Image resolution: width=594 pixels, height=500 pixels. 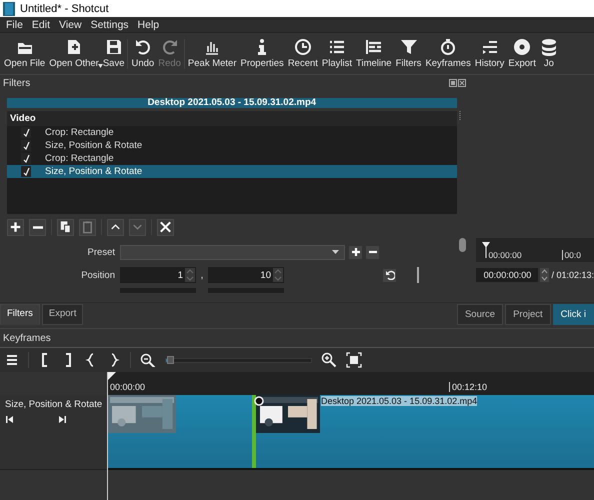 What do you see at coordinates (303, 47) in the screenshot?
I see `clock-icon` at bounding box center [303, 47].